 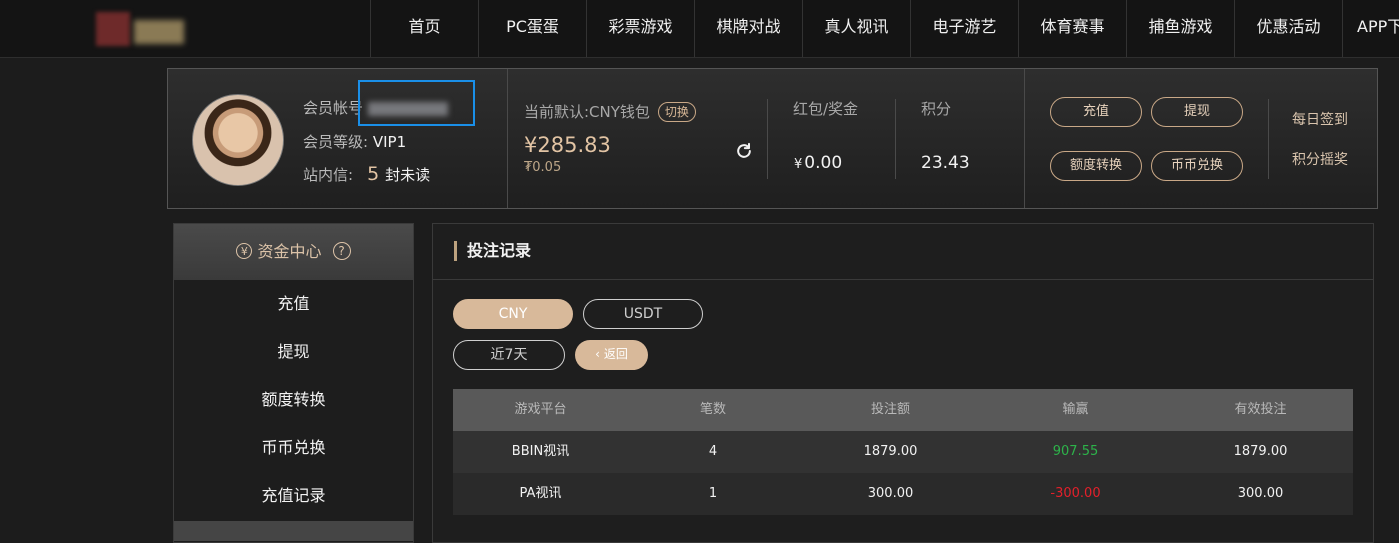 I want to click on back-button: ‹ 返回, so click(x=611, y=355).